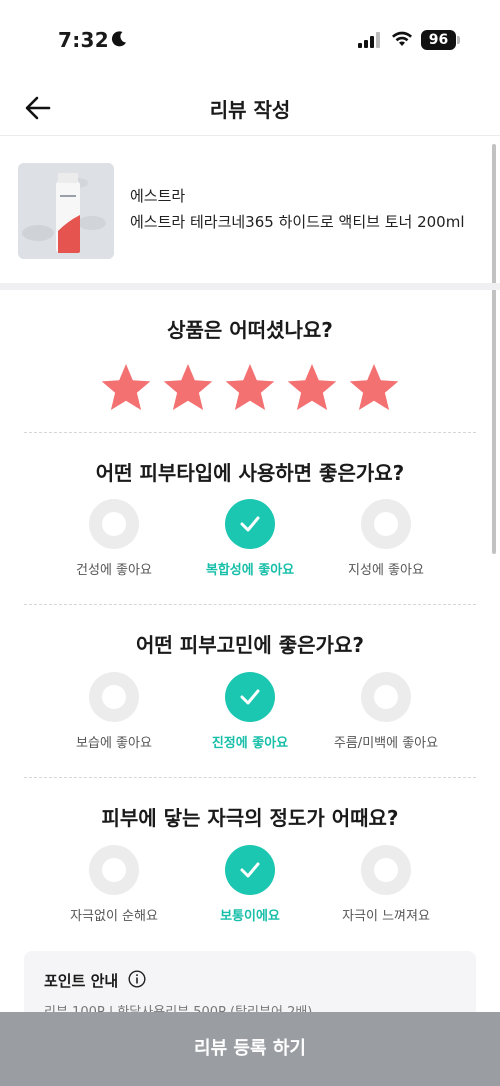 The height and width of the screenshot is (1086, 500). What do you see at coordinates (250, 743) in the screenshot?
I see `option-label: 진정에 좋아요` at bounding box center [250, 743].